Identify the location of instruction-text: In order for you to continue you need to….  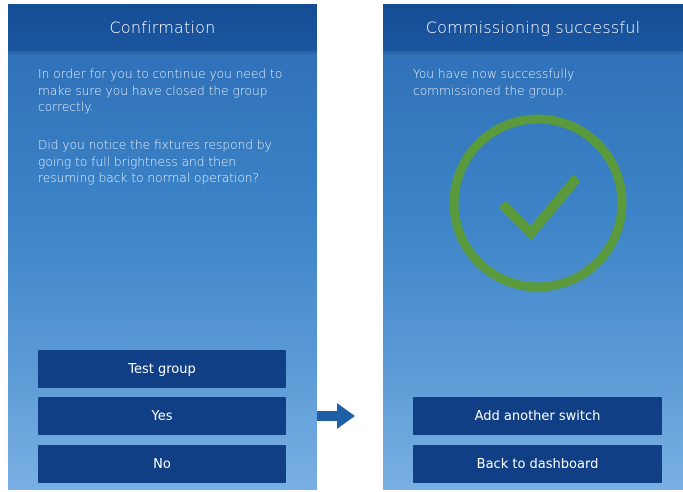
(160, 90).